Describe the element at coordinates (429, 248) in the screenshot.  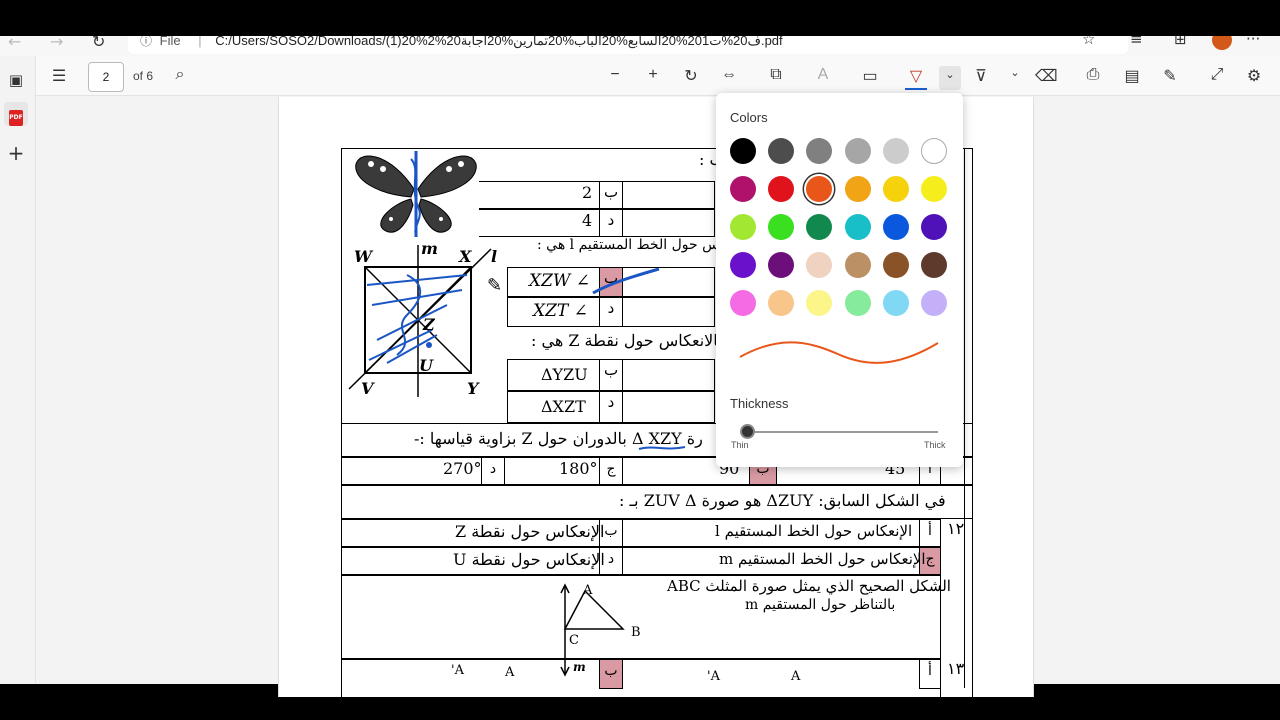
I see `label-m: m` at that location.